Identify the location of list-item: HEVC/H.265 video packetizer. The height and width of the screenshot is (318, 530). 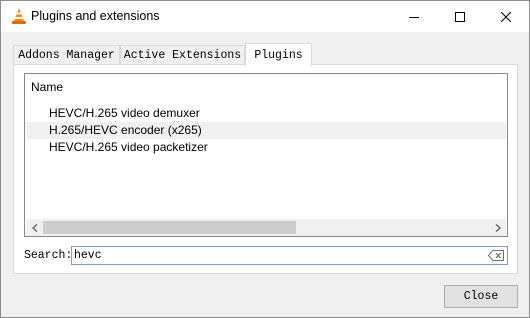
(266, 147).